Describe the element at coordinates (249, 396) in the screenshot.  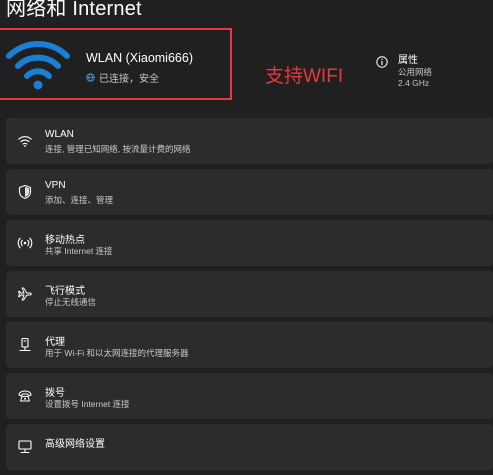
I see `settings-item-dial-up: 拨号 设置拨号 Internet 连接` at that location.